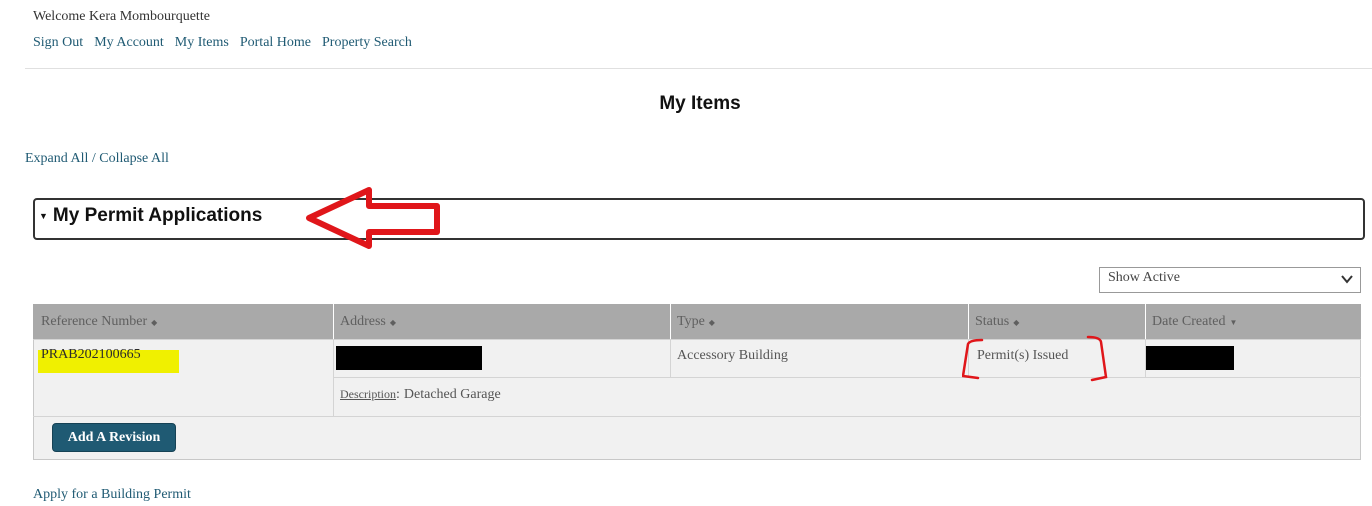 This screenshot has width=1372, height=506. I want to click on red-bracket-annotation-icon, so click(1035, 358).